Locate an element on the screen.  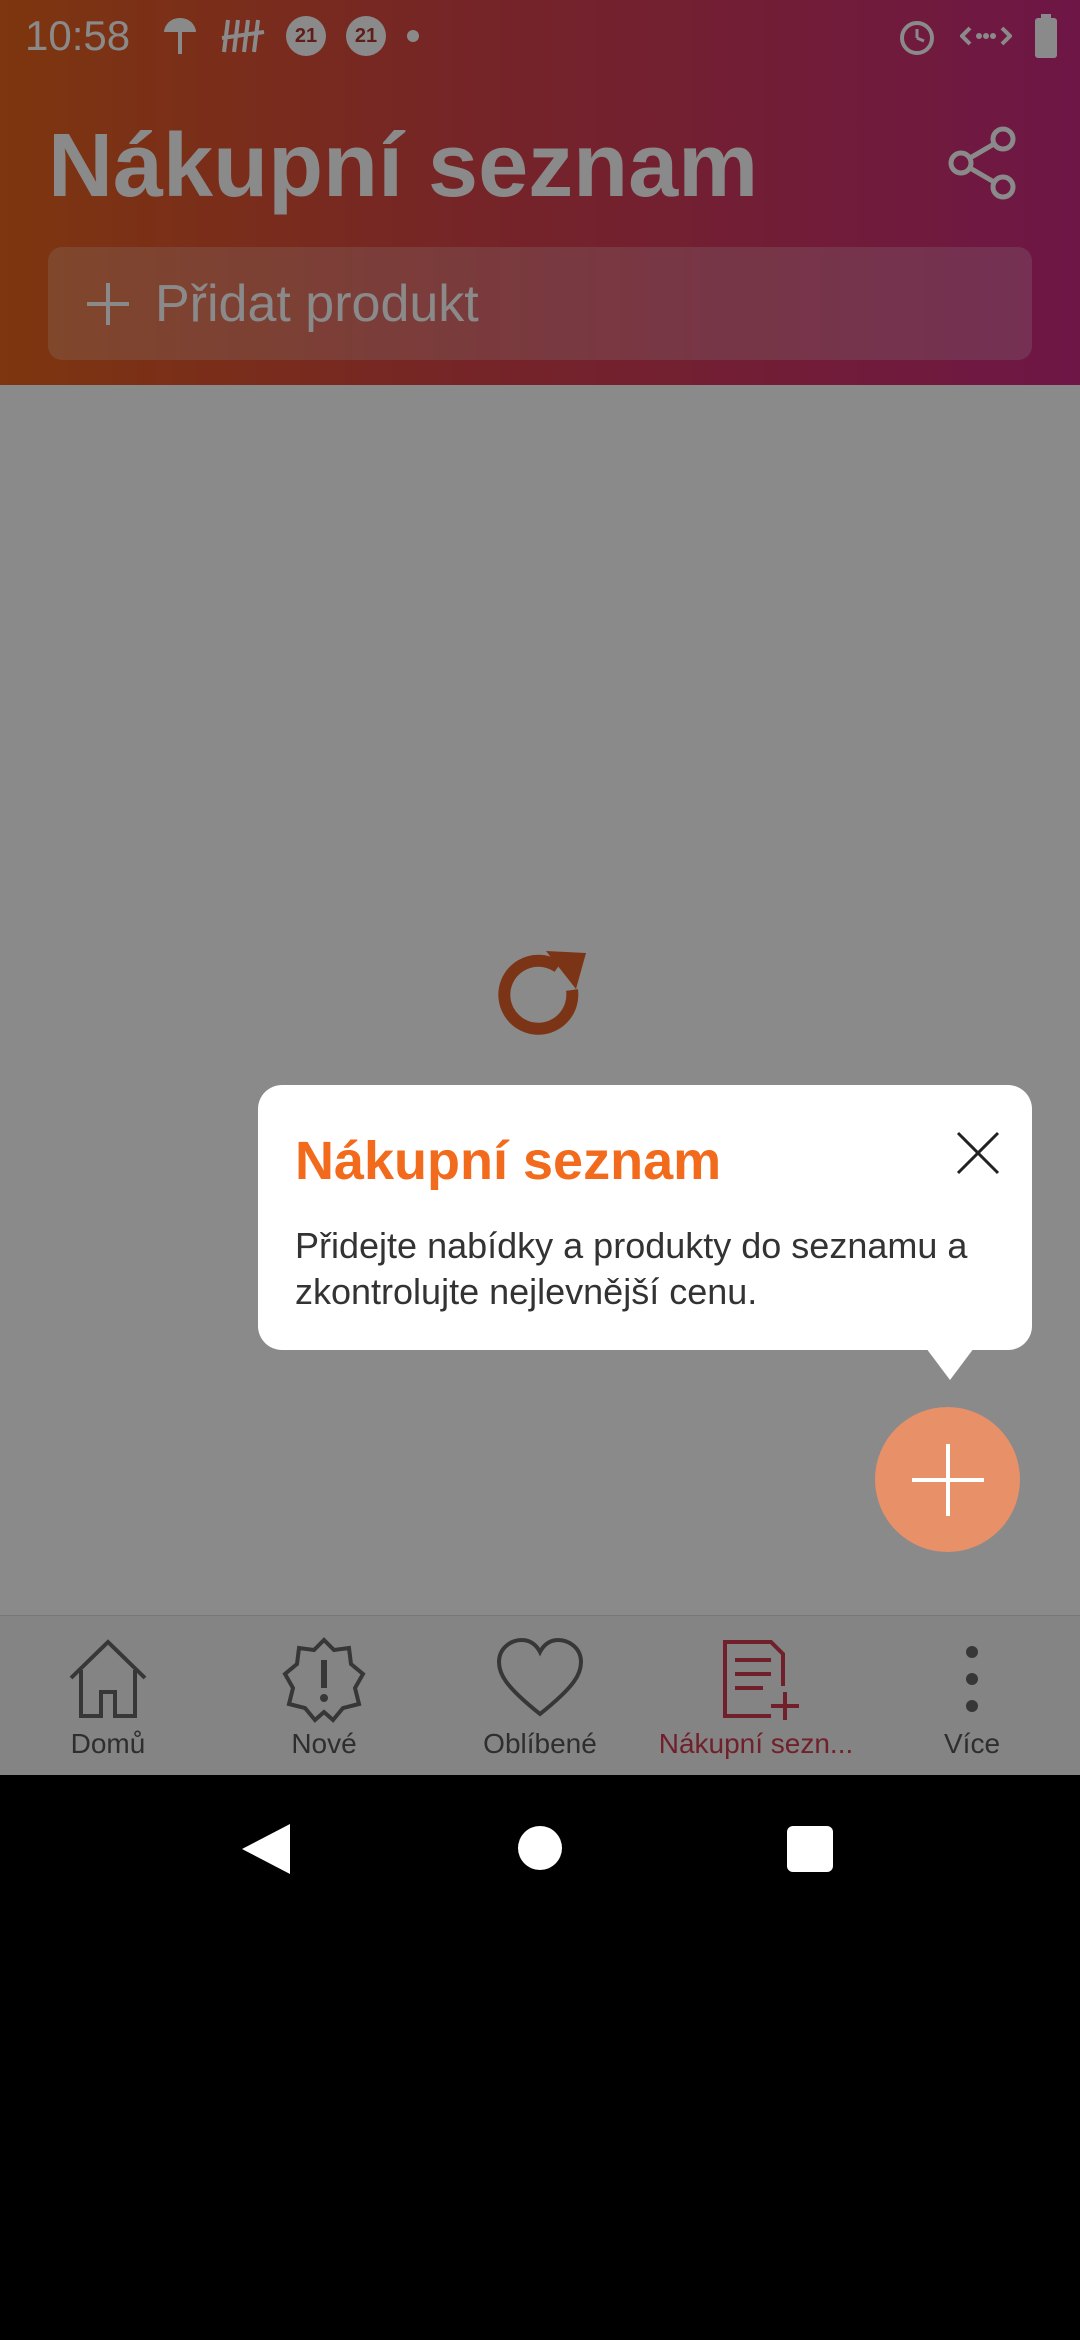
plus-icon is located at coordinates (947, 1479).